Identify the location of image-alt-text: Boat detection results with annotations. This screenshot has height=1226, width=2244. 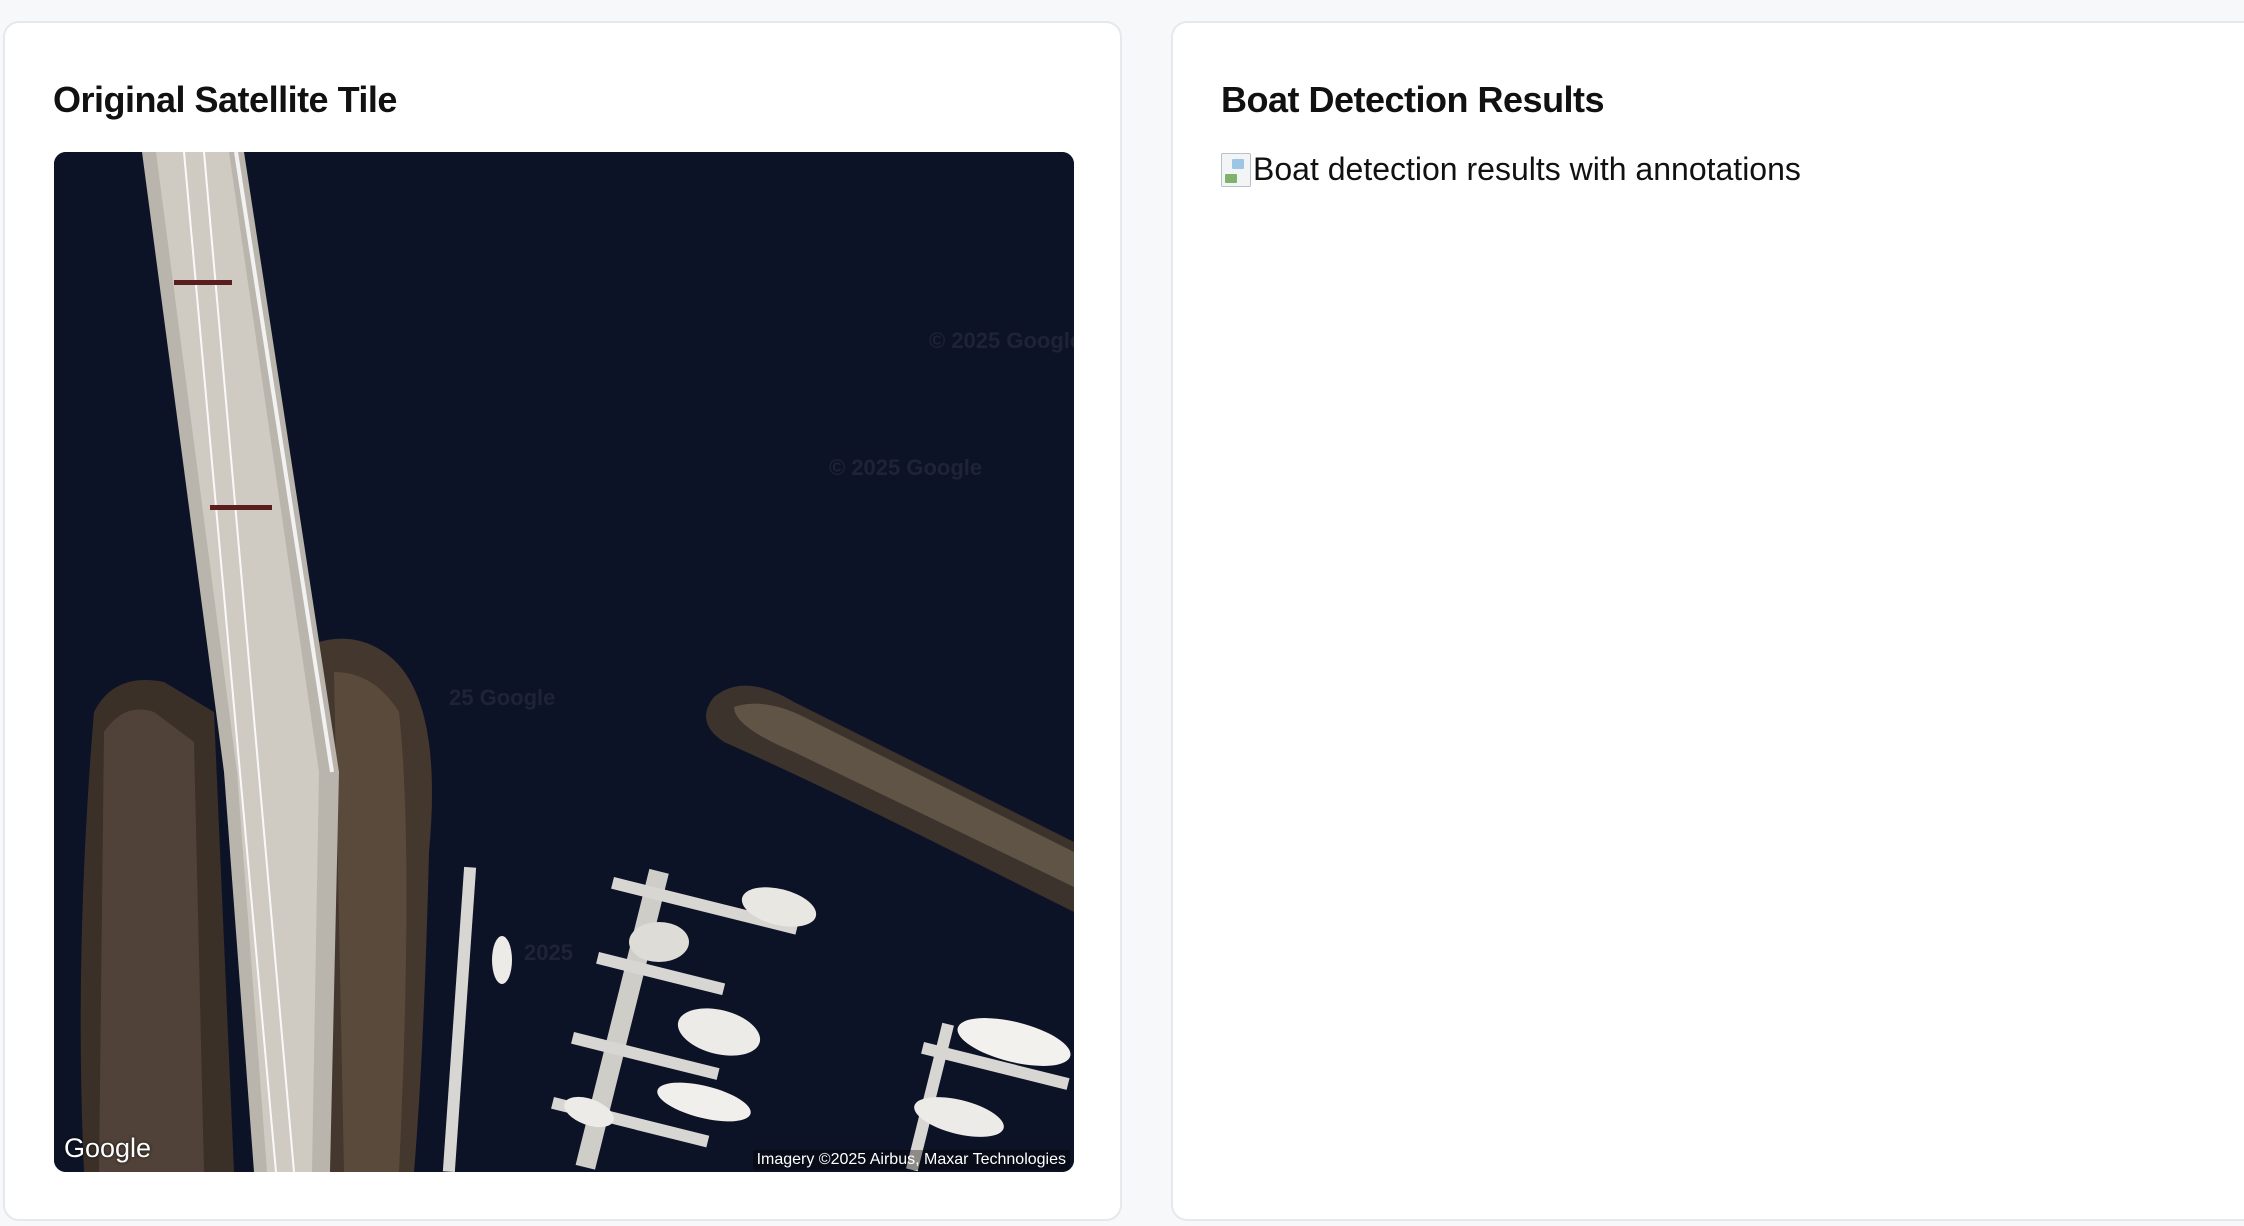
(1527, 169).